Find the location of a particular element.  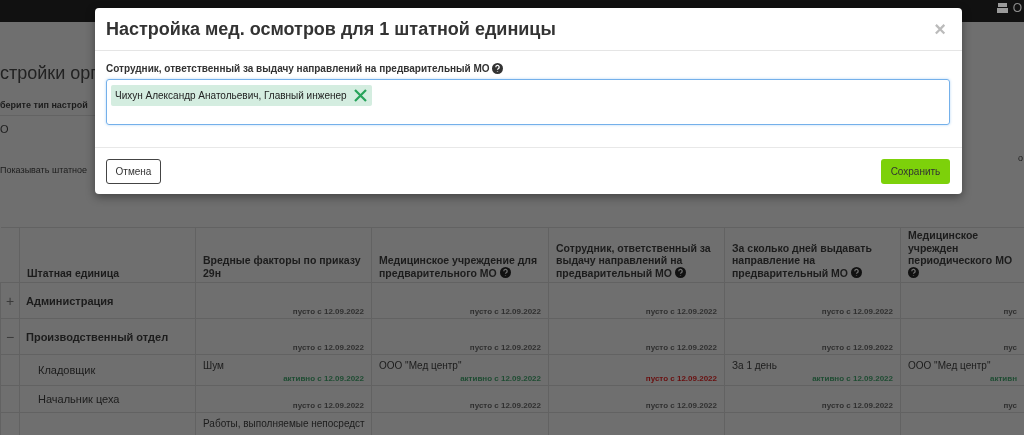

save-button: Сохранить is located at coordinates (915, 171).